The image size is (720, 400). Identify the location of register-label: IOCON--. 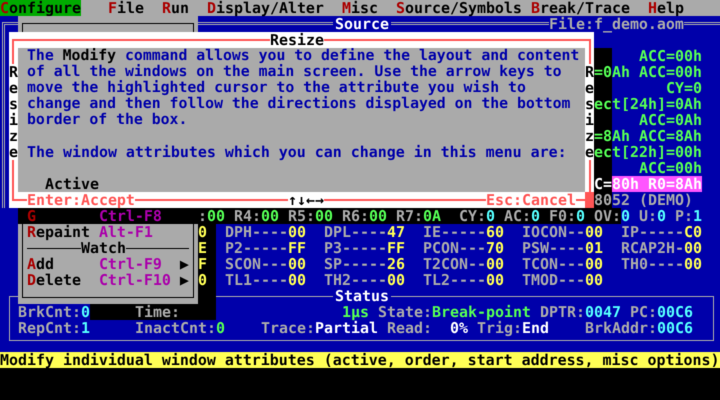
(553, 232).